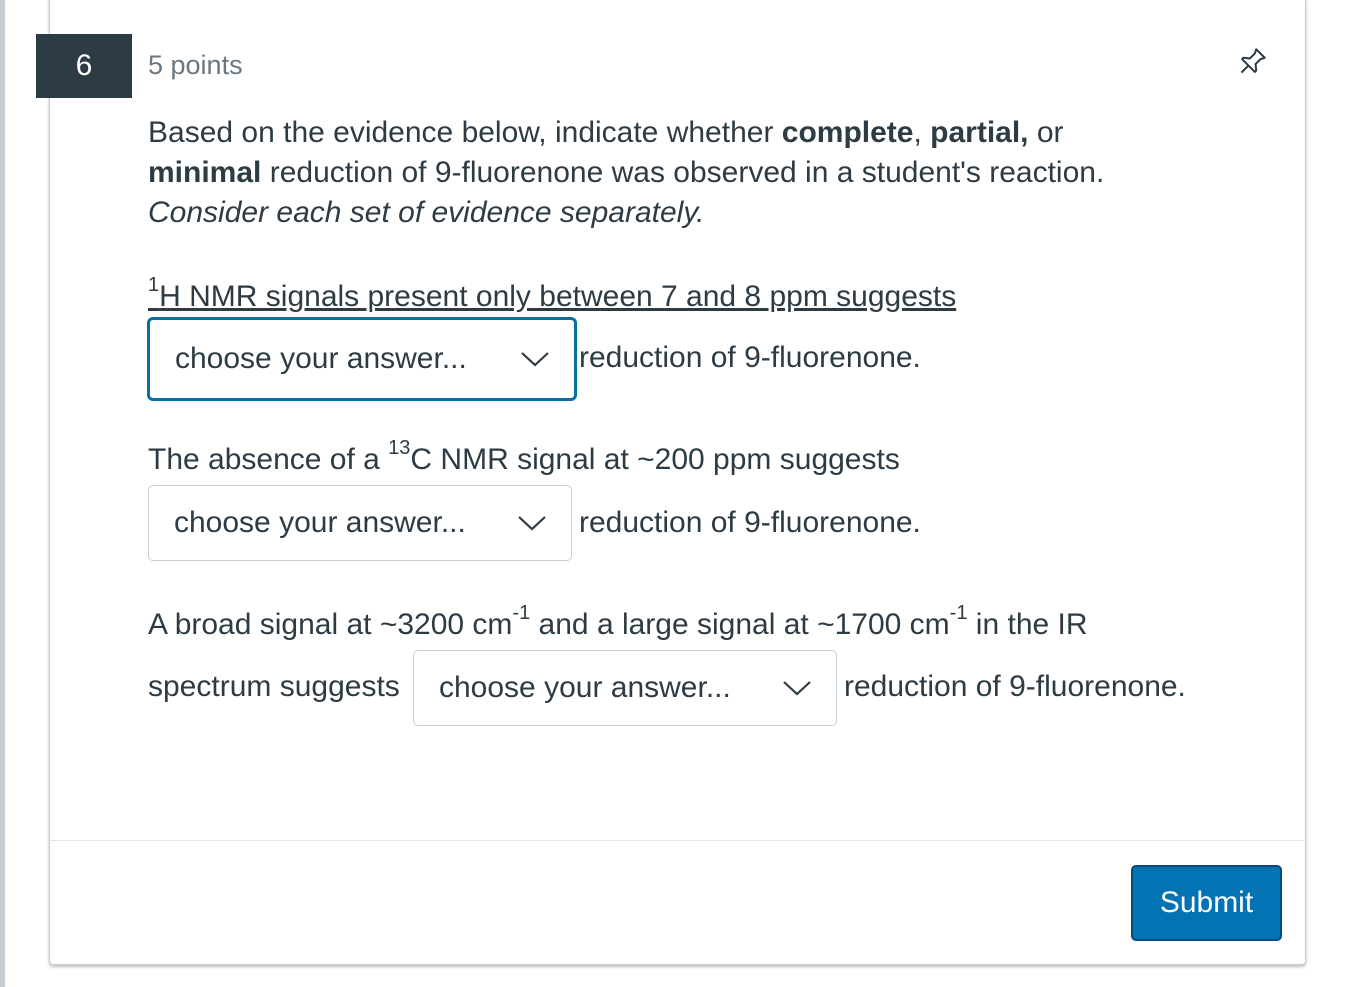 The height and width of the screenshot is (987, 1356). Describe the element at coordinates (958, 613) in the screenshot. I see `item3-superscript-b: -1` at that location.